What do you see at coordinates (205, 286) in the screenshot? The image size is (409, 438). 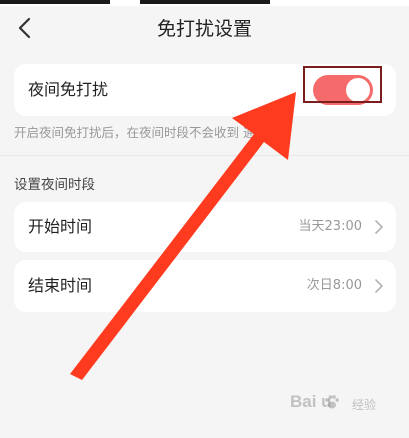 I see `end-time-row: 结束时间 次日8:00` at bounding box center [205, 286].